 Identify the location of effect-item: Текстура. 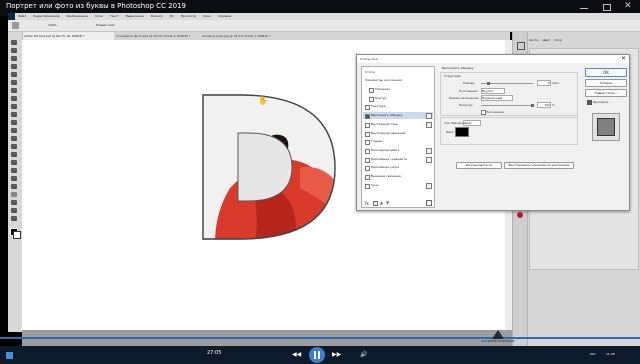
(398, 107).